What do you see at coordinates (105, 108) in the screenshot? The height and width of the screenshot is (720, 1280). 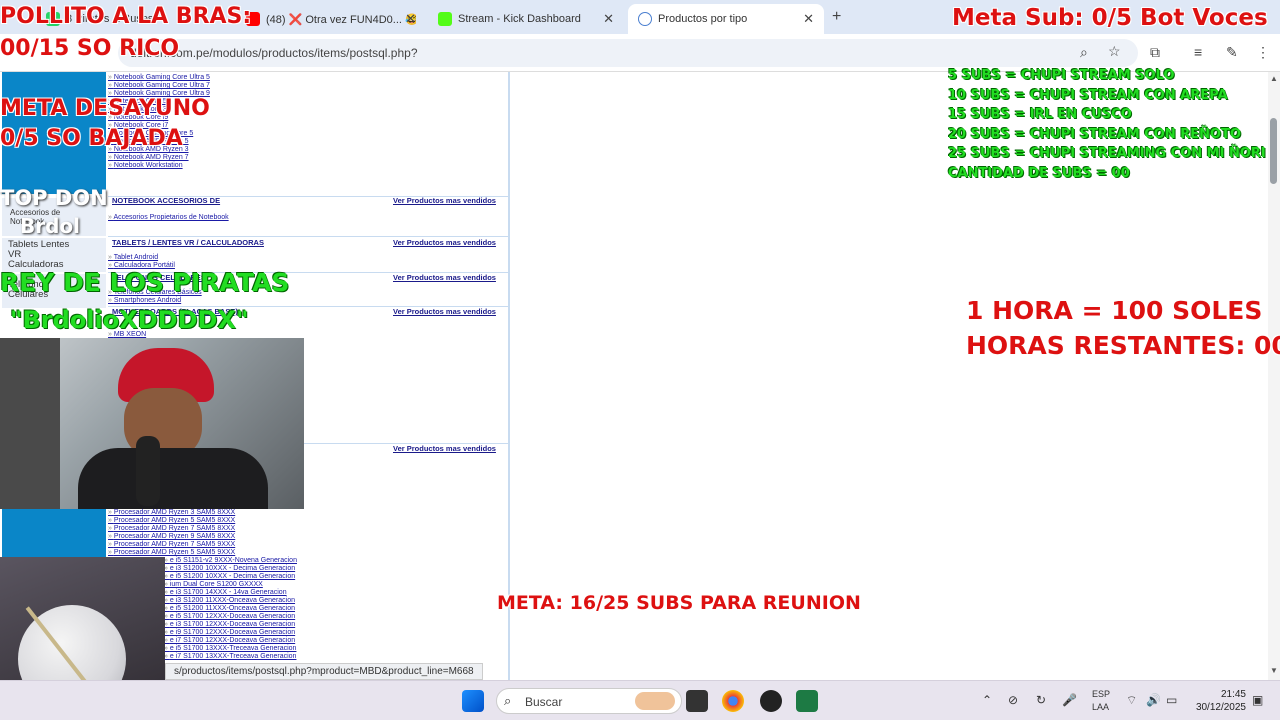 I see `overlay-desayuno: META DESAYUNO` at bounding box center [105, 108].